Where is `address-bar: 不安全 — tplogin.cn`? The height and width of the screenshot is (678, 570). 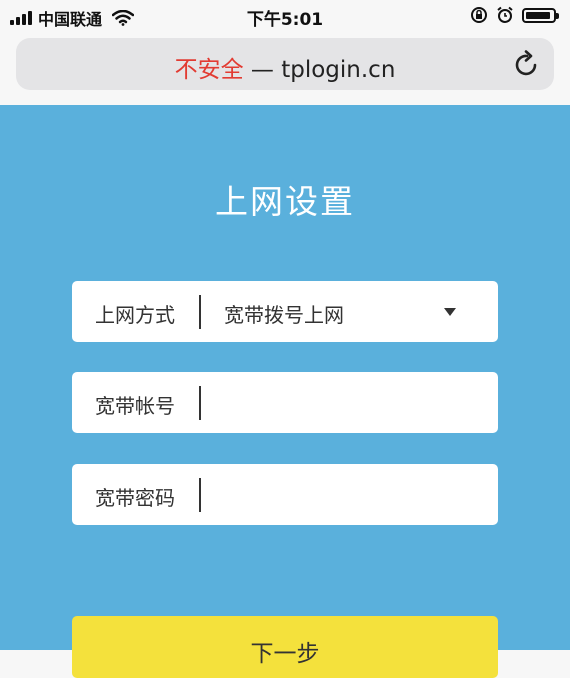 address-bar: 不安全 — tplogin.cn is located at coordinates (285, 64).